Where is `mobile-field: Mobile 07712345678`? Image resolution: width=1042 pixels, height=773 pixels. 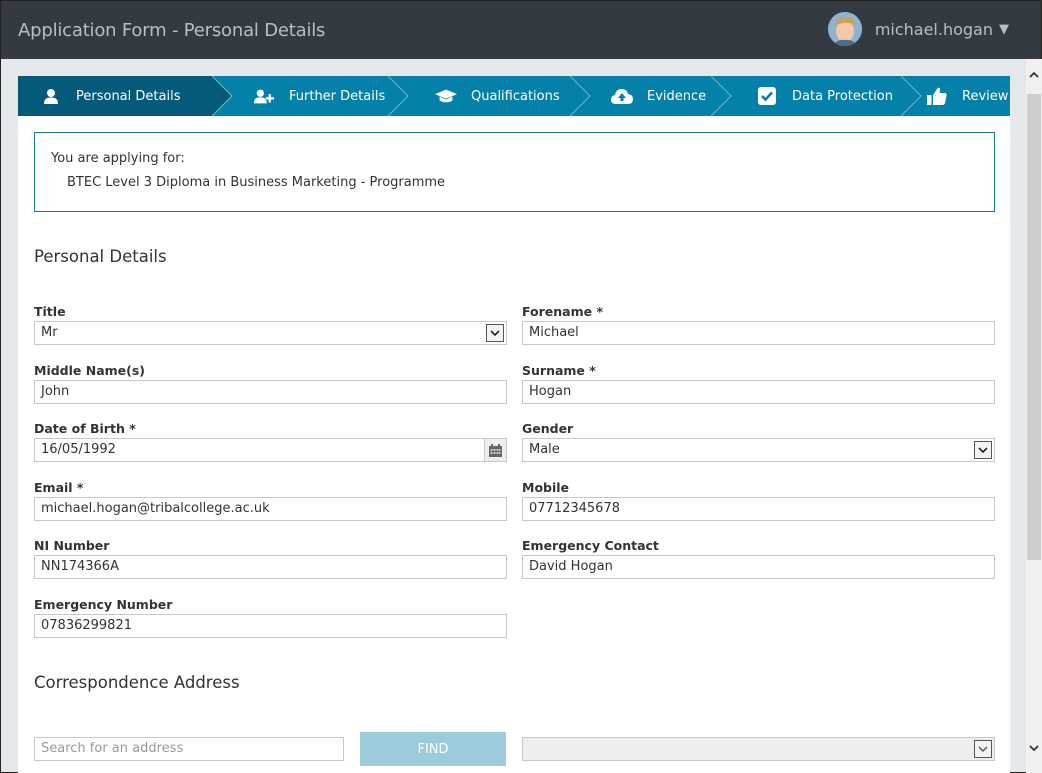
mobile-field: Mobile 07712345678 is located at coordinates (758, 500).